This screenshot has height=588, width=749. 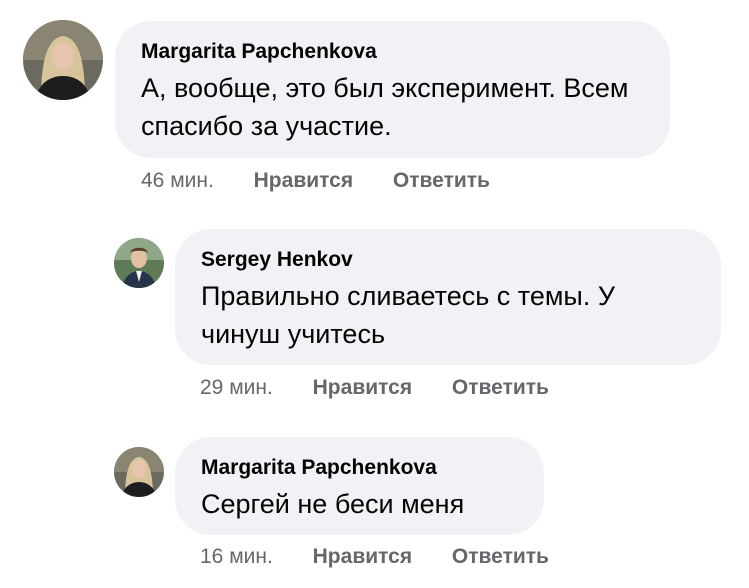 What do you see at coordinates (448, 260) in the screenshot?
I see `comment-author: Sergey Henkov` at bounding box center [448, 260].